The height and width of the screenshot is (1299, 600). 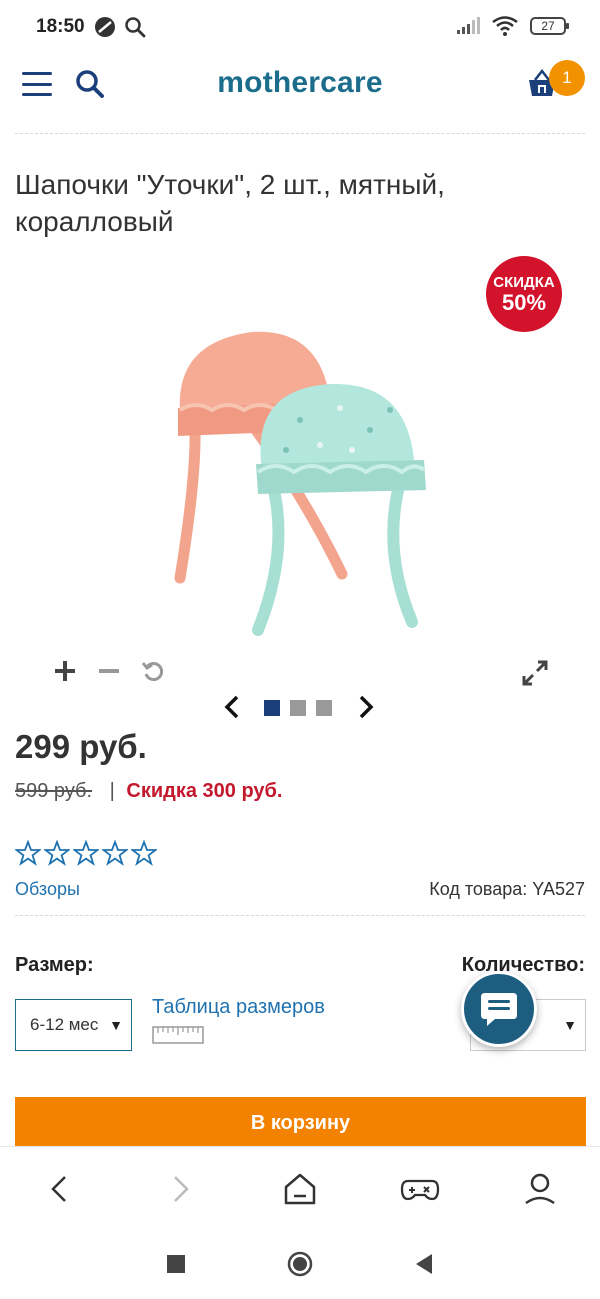 What do you see at coordinates (535, 673) in the screenshot?
I see `fullscreen-icon` at bounding box center [535, 673].